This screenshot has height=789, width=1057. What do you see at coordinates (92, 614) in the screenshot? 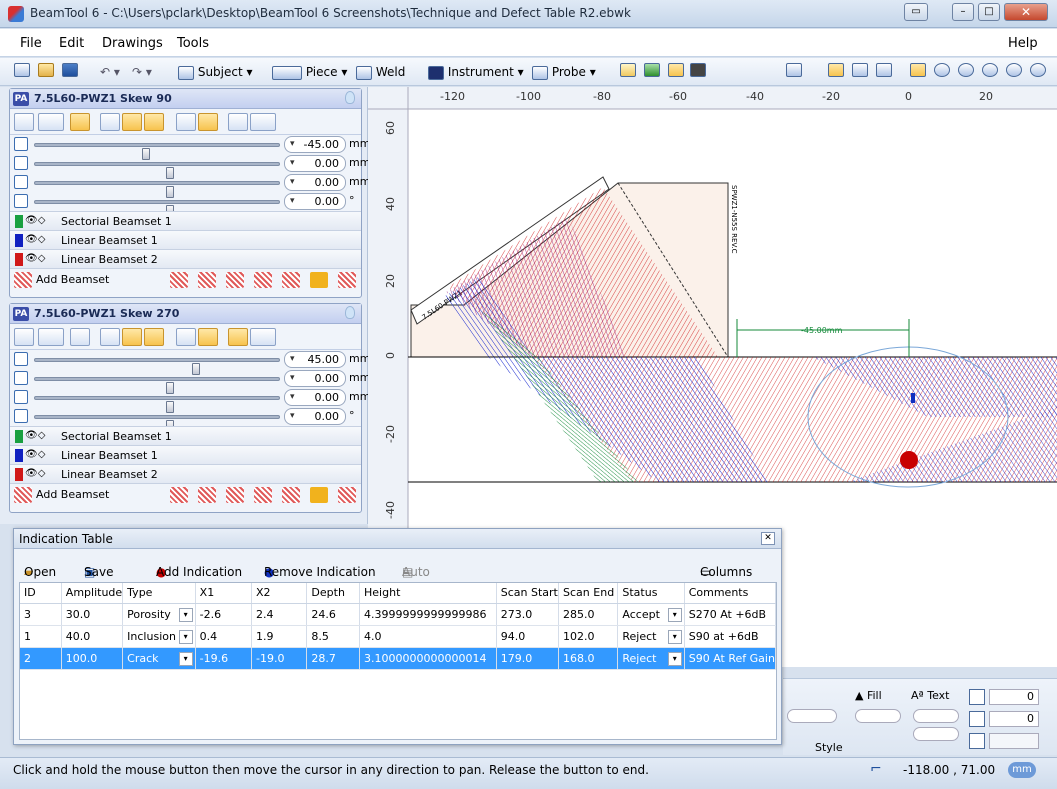
I see `table-cell: 30.0` at bounding box center [92, 614].